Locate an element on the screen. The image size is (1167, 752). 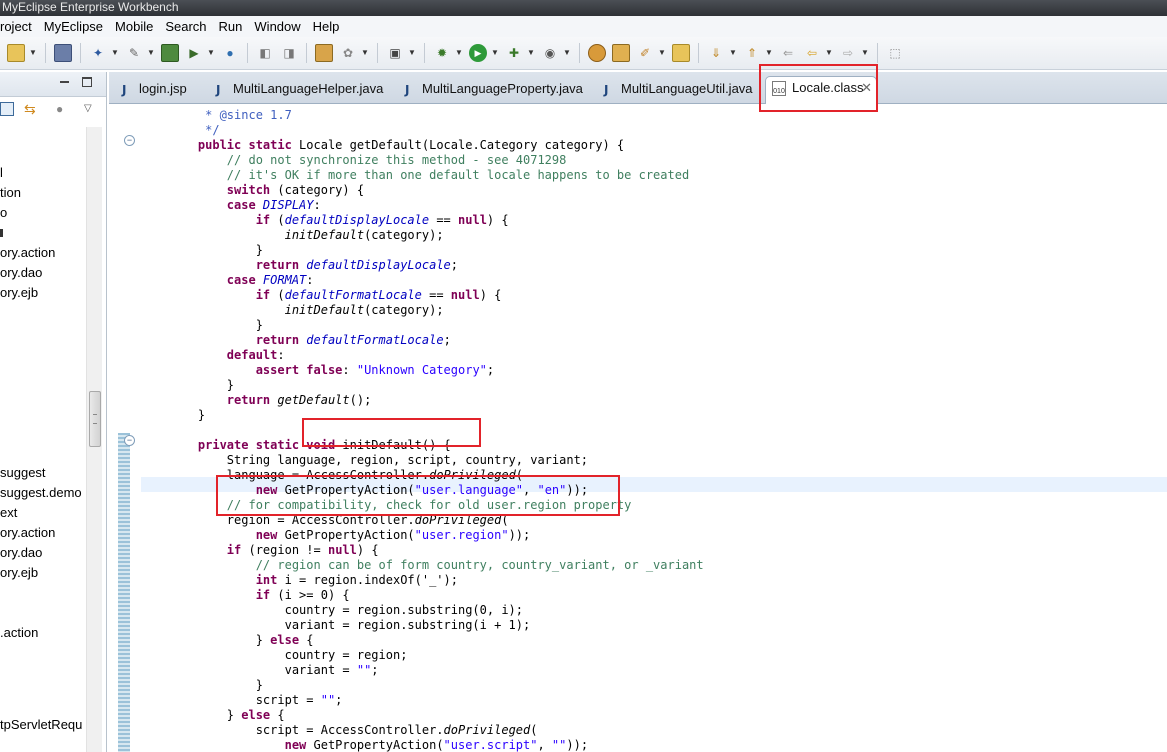
tree-item: .action is located at coordinates (44, 633).